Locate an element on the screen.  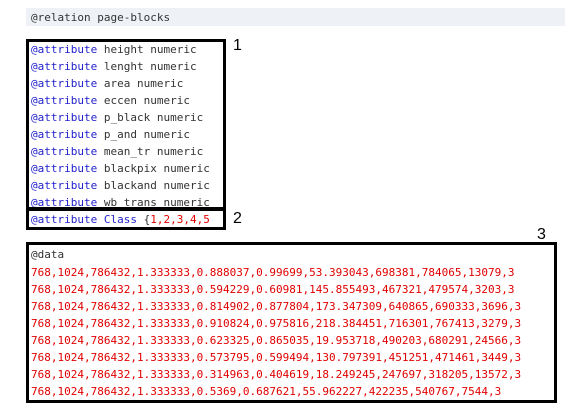
annotation-label-1: 1 is located at coordinates (237, 45).